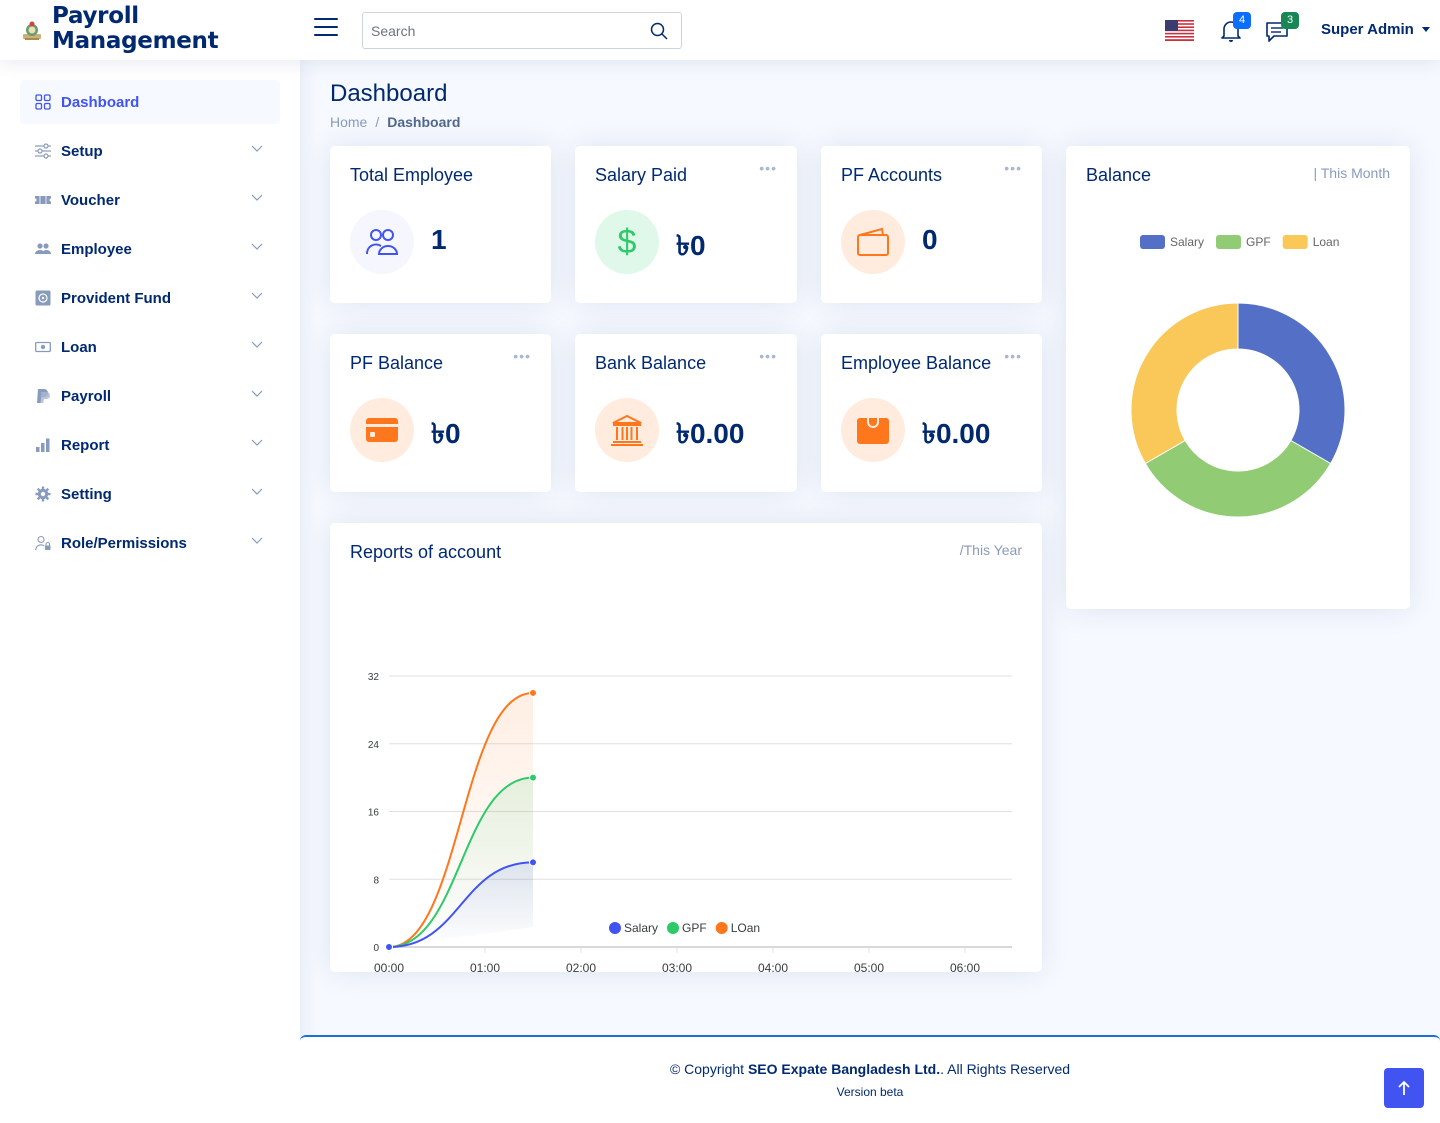 The height and width of the screenshot is (1123, 1440). What do you see at coordinates (43, 494) in the screenshot?
I see `gear-icon` at bounding box center [43, 494].